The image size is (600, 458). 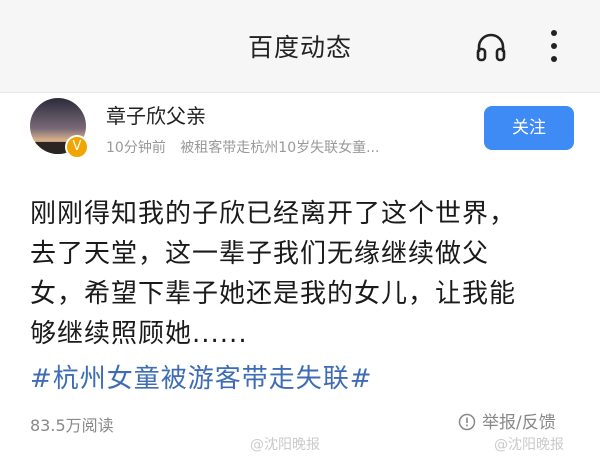 What do you see at coordinates (136, 148) in the screenshot?
I see `post-time: 10分钟前` at bounding box center [136, 148].